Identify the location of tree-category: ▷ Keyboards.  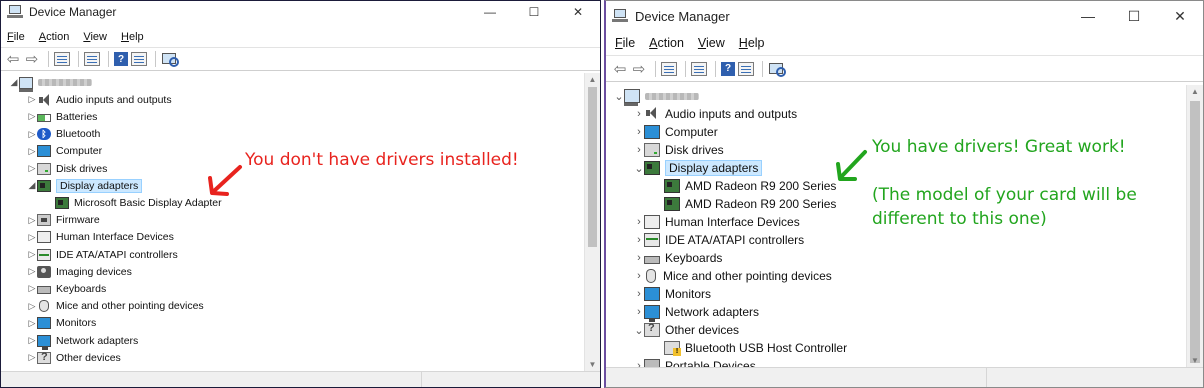
(292, 288).